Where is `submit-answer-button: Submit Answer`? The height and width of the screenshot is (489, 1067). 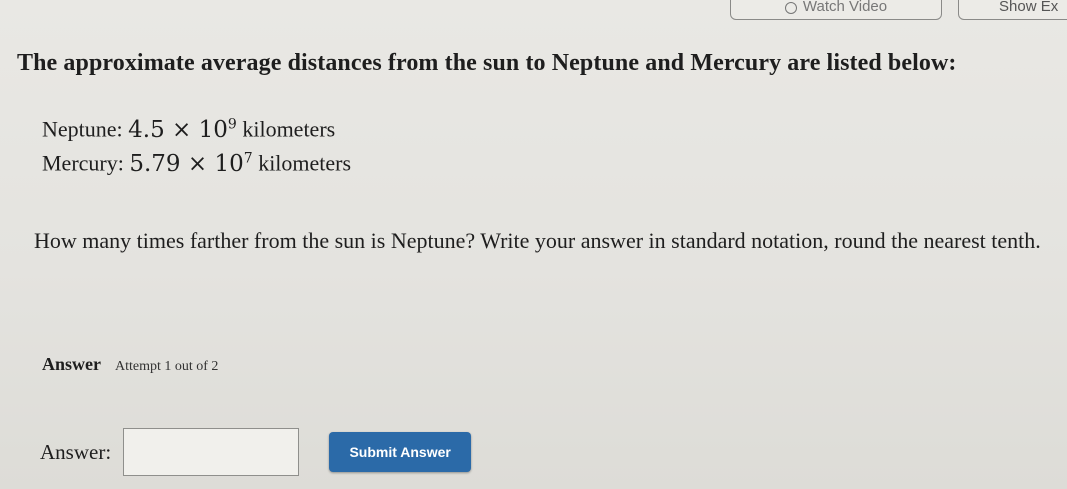
submit-answer-button: Submit Answer is located at coordinates (400, 452).